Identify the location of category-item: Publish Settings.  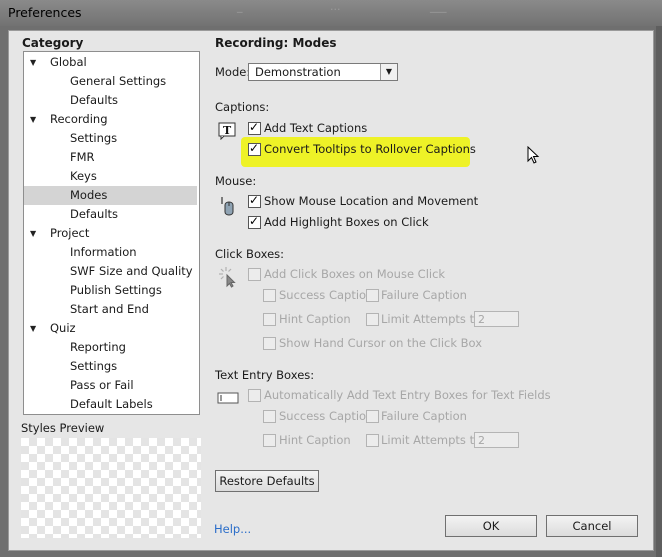
(110, 290).